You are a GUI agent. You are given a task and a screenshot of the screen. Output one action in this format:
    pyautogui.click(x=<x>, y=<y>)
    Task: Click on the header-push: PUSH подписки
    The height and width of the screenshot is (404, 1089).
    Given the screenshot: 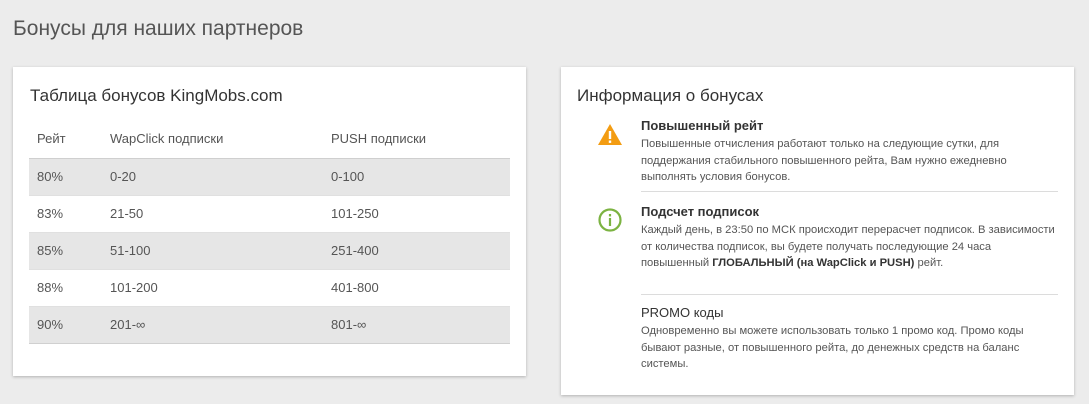 What is the action you would take?
    pyautogui.click(x=379, y=139)
    